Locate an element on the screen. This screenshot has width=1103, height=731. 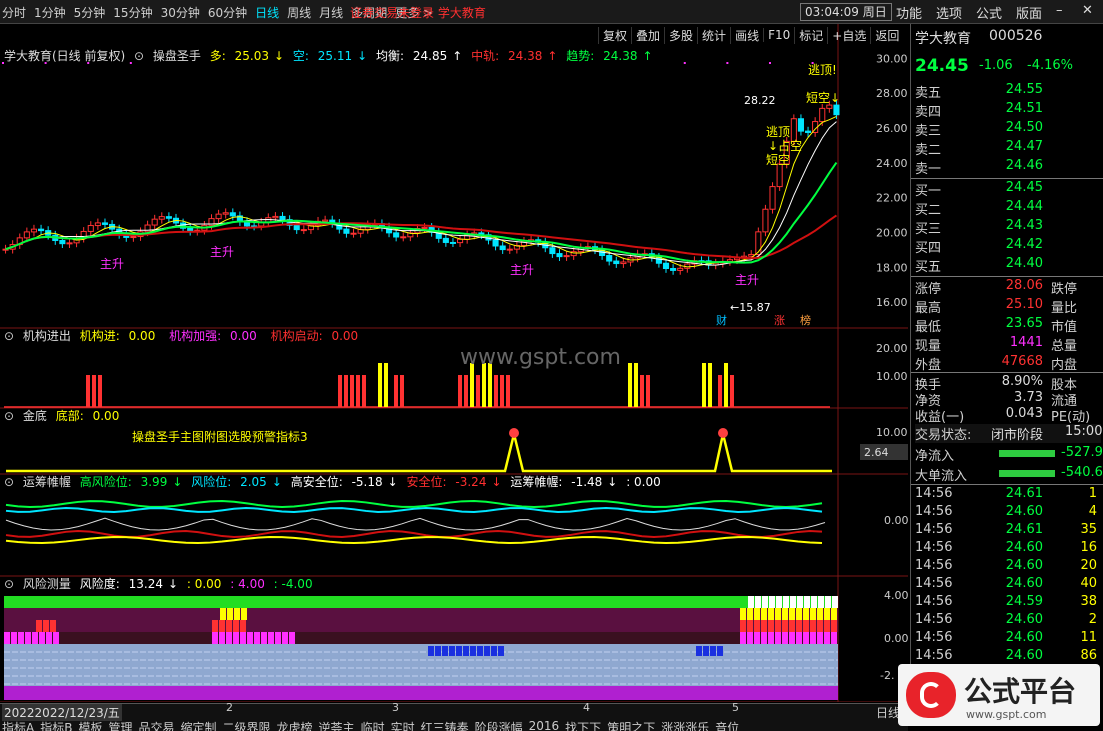
bottom-tab-3: 管理 is located at coordinates (120, 725).